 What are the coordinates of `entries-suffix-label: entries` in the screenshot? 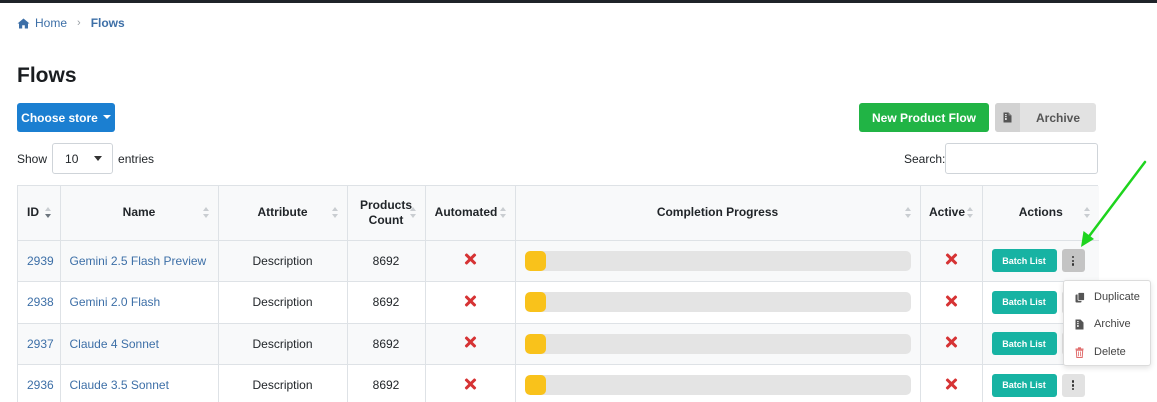 It's located at (136, 158).